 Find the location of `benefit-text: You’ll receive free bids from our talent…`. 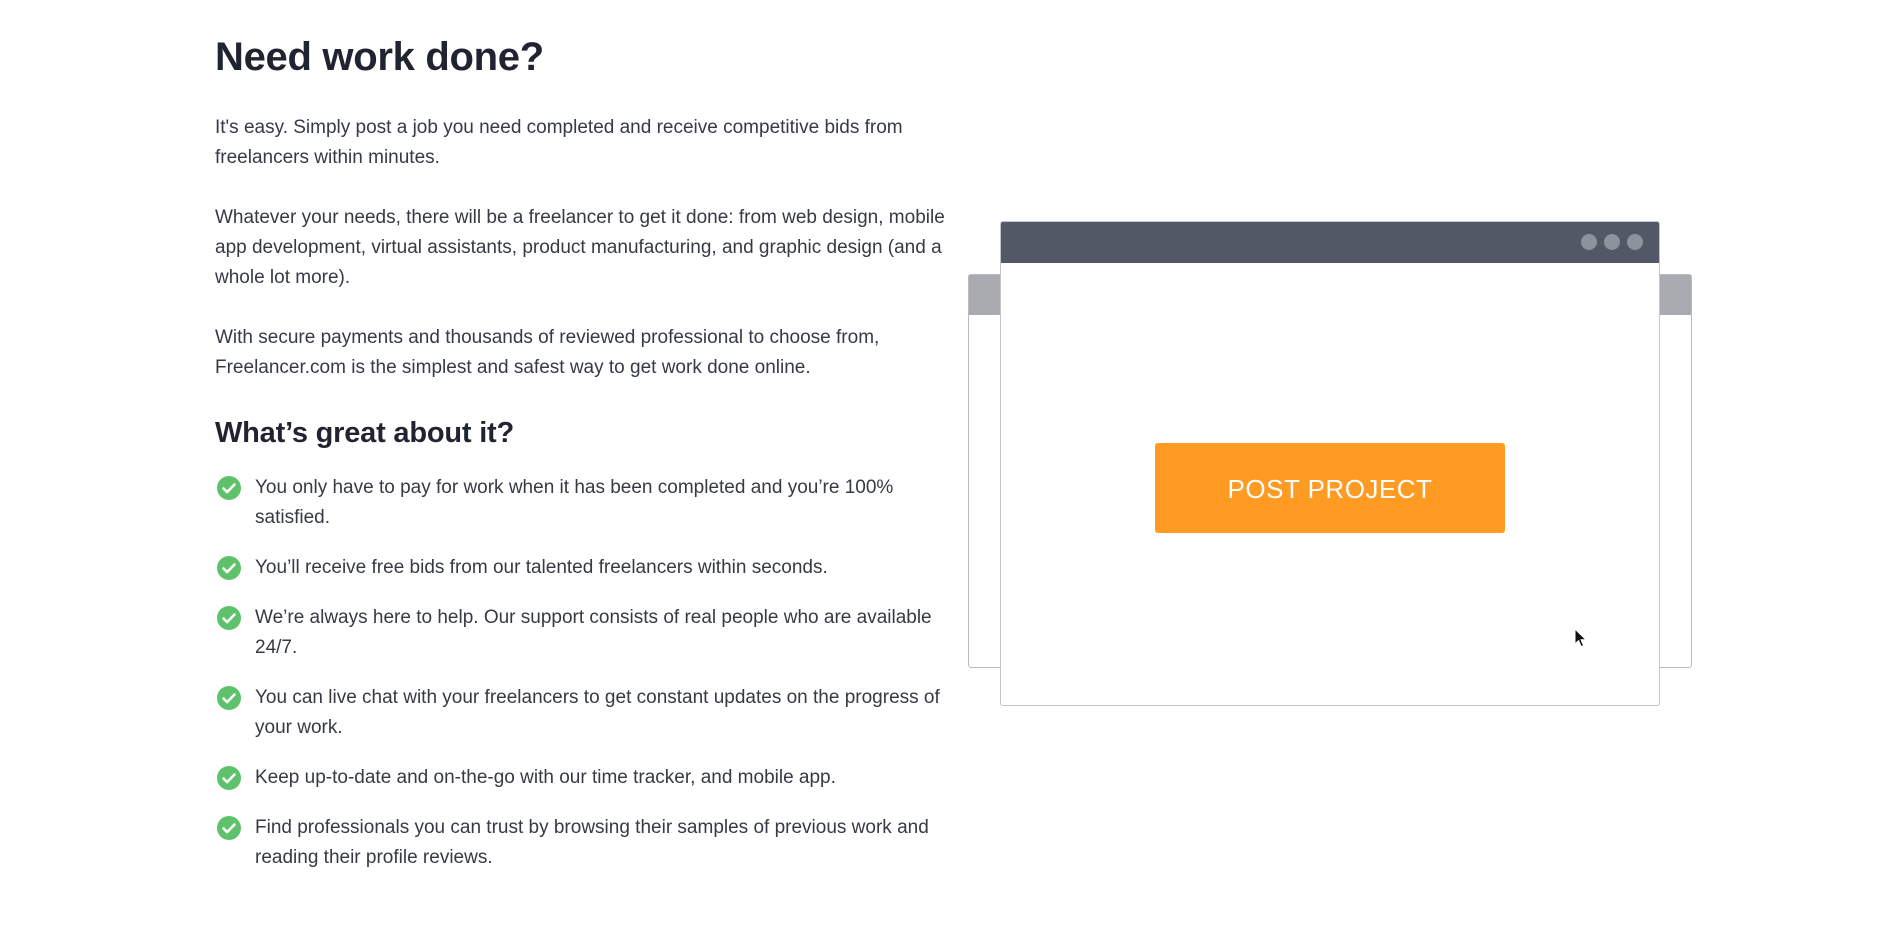

benefit-text: You’ll receive free bids from our talent… is located at coordinates (541, 567).